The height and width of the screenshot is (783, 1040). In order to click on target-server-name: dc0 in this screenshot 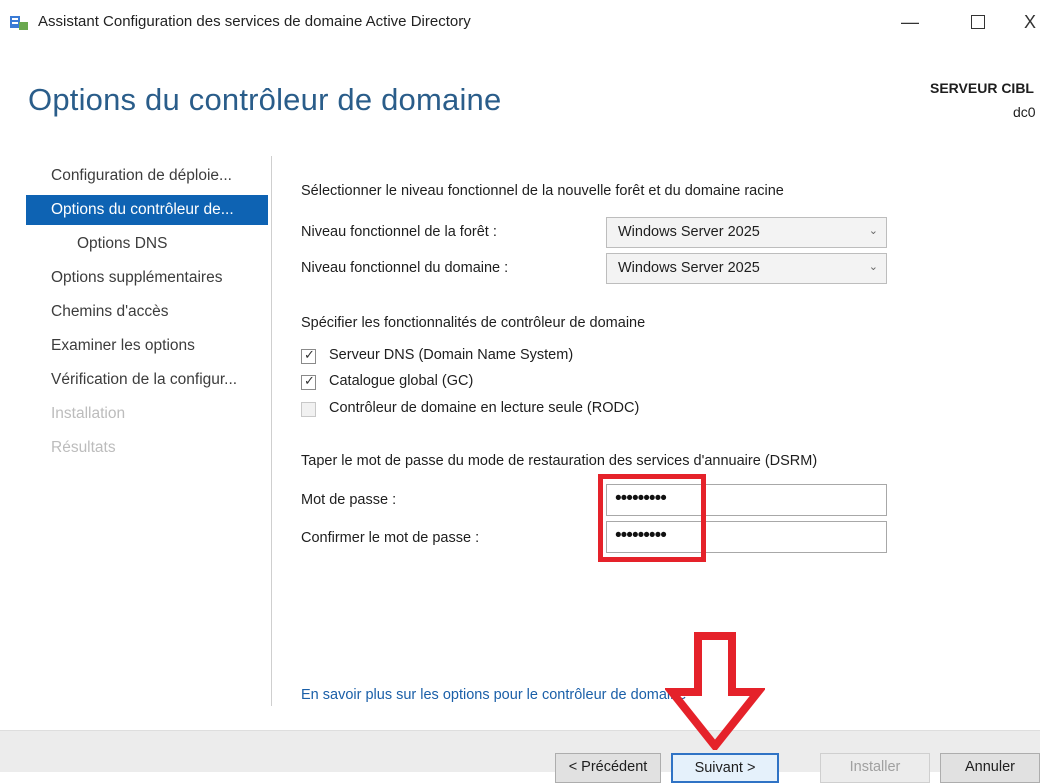, I will do `click(1024, 112)`.